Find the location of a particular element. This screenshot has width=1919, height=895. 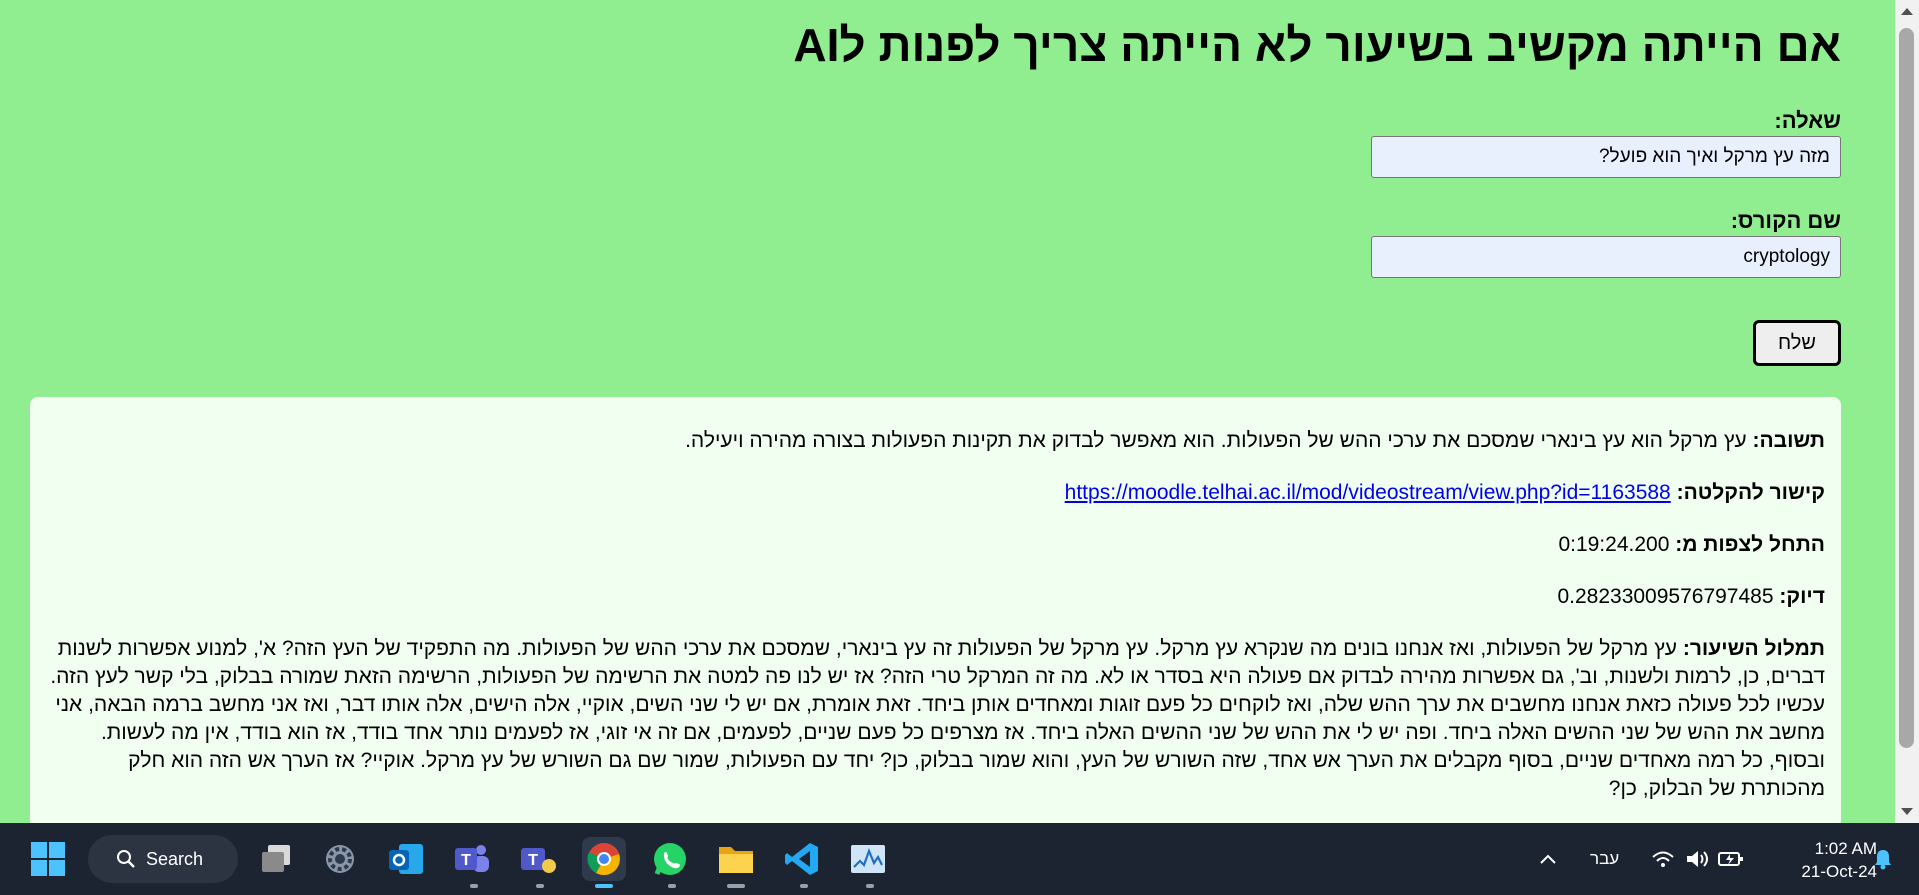

clock-date: 21-Oct-24 is located at coordinates (1839, 871).